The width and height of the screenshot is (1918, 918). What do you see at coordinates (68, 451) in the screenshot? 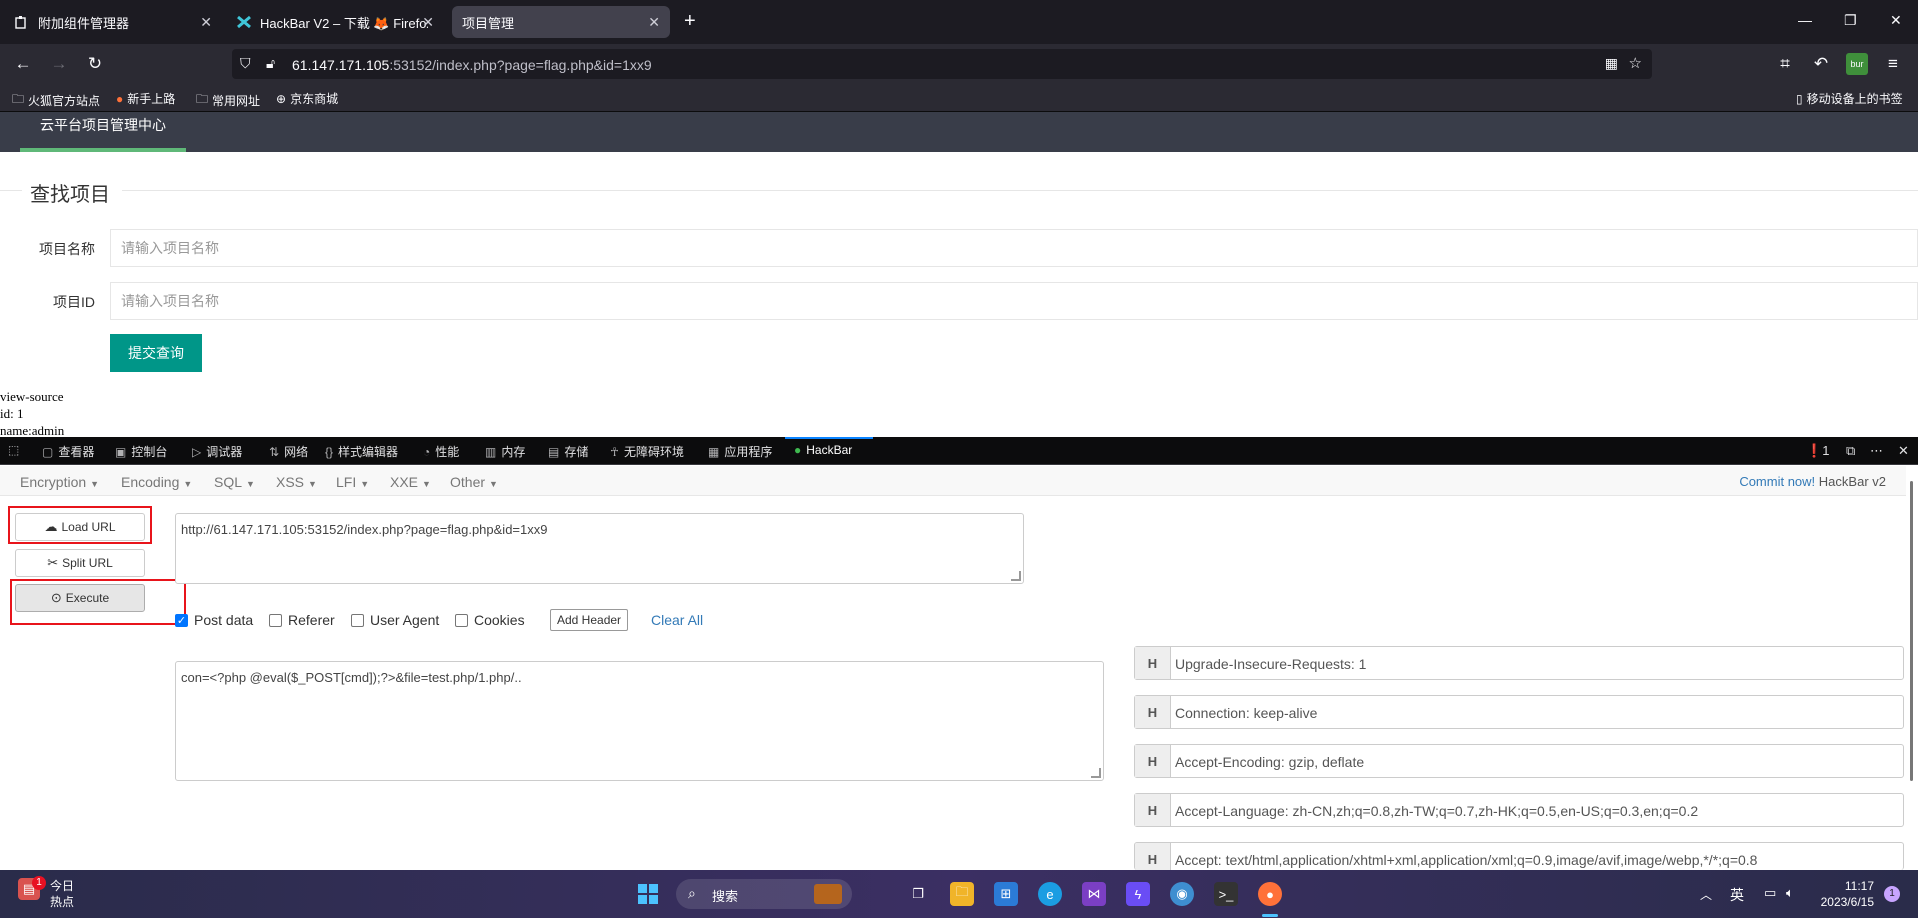
I see `tab-inspector: ▢ 查看器` at bounding box center [68, 451].